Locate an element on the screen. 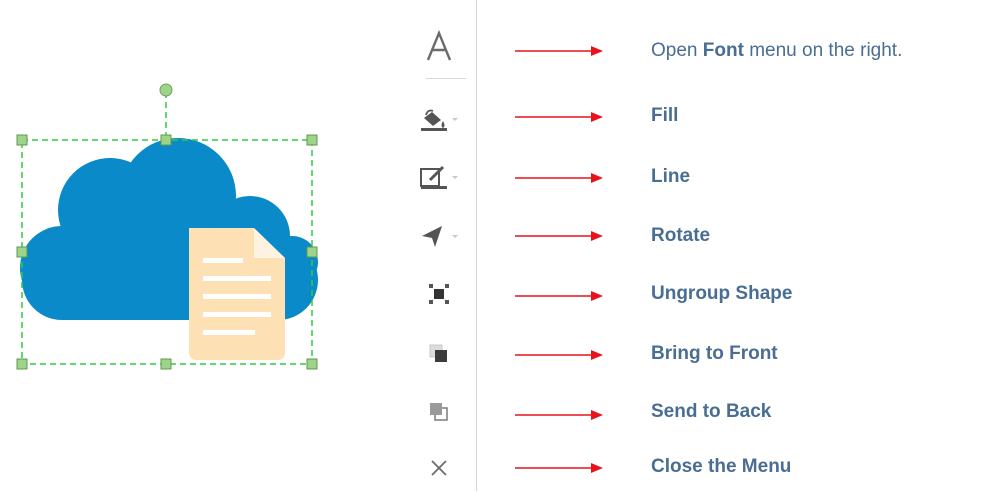 The image size is (1001, 492). document-icon is located at coordinates (237, 294).